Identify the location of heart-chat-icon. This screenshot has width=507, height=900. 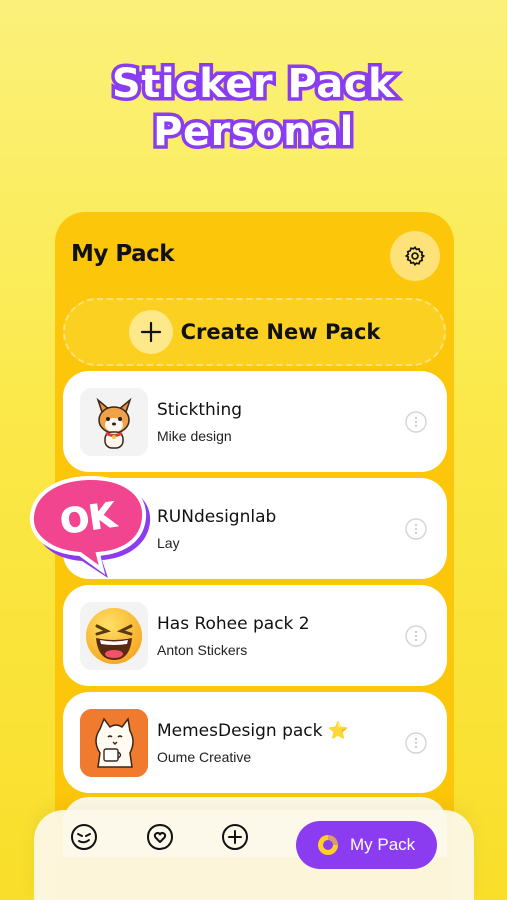
(160, 837).